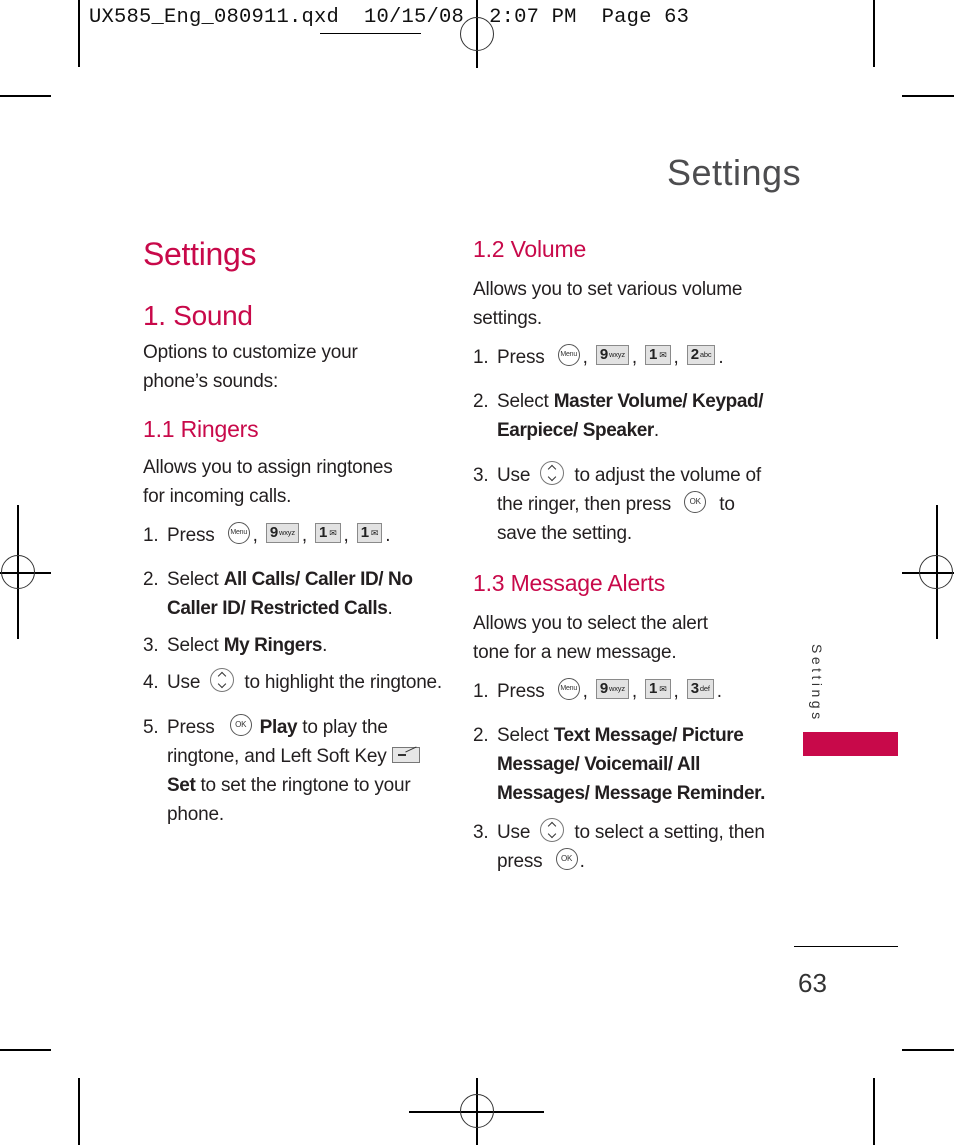 Image resolution: width=954 pixels, height=1145 pixels. What do you see at coordinates (817, 683) in the screenshot?
I see `side-tab-label: Settings` at bounding box center [817, 683].